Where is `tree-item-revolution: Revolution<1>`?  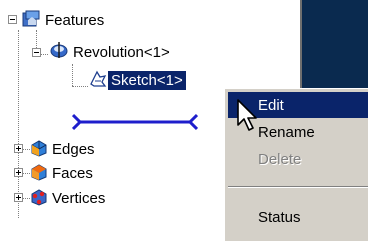
tree-item-revolution: Revolution<1> is located at coordinates (120, 52).